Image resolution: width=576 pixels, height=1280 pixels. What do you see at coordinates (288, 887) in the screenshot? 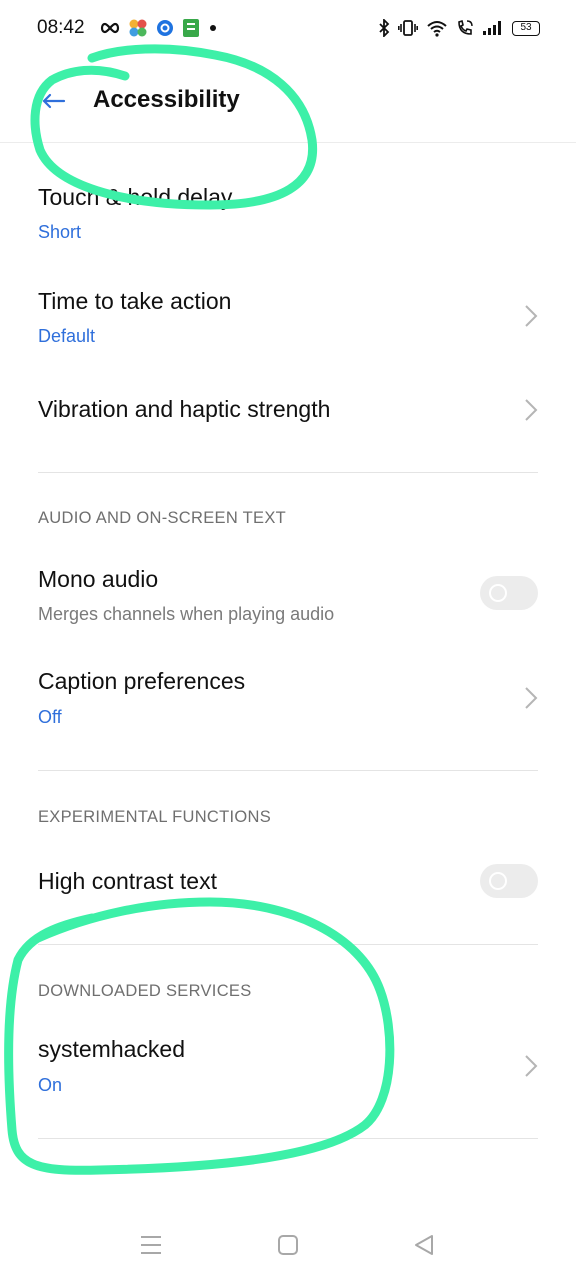
I see `high-contrast-text-item: High contrast text` at bounding box center [288, 887].